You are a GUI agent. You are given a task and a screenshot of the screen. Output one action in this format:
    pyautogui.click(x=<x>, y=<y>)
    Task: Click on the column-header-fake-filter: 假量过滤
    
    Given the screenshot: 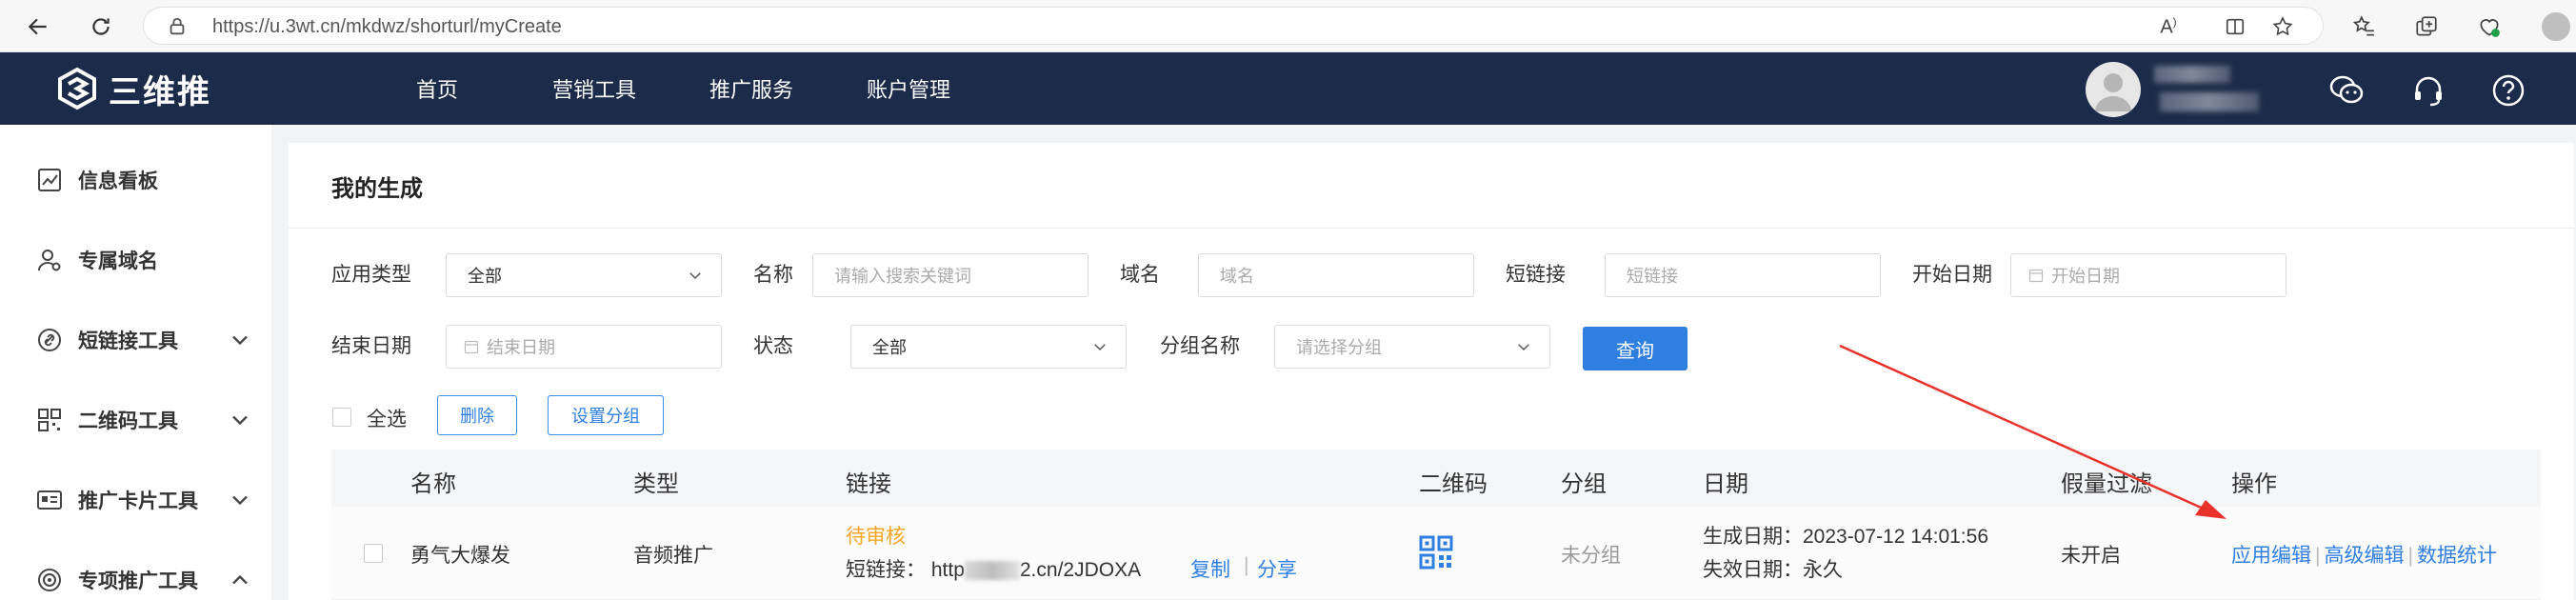 What is the action you would take?
    pyautogui.click(x=2106, y=484)
    